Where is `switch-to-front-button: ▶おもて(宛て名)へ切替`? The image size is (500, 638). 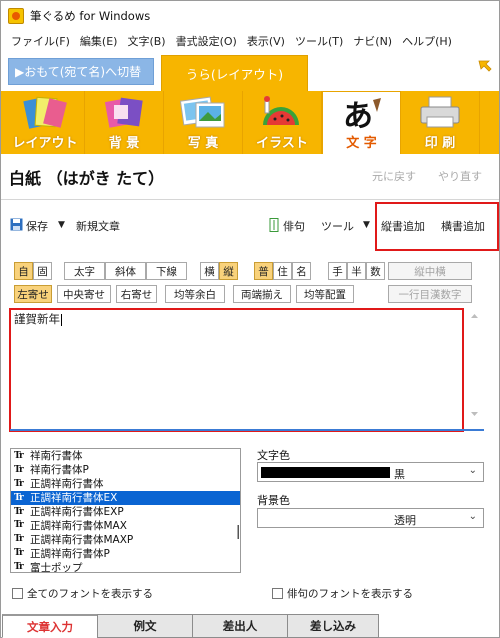
switch-to-front-button: ▶おもて(宛て名)へ切替 is located at coordinates (81, 71).